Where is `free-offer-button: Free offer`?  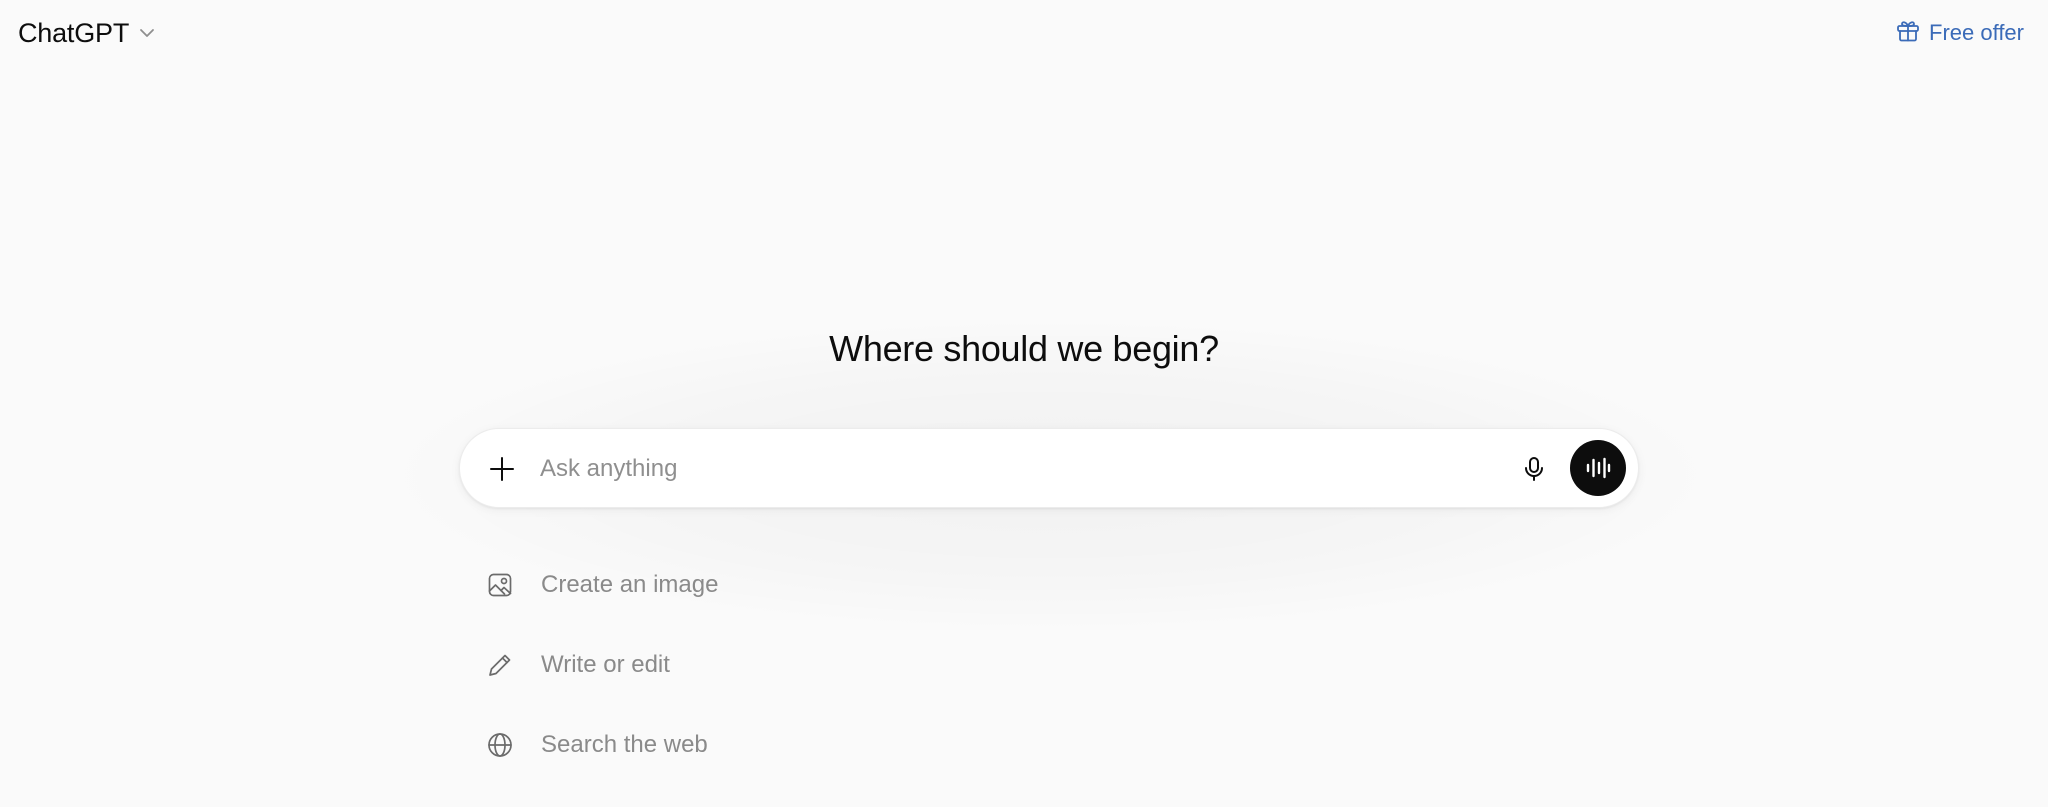
free-offer-button: Free offer is located at coordinates (1959, 33).